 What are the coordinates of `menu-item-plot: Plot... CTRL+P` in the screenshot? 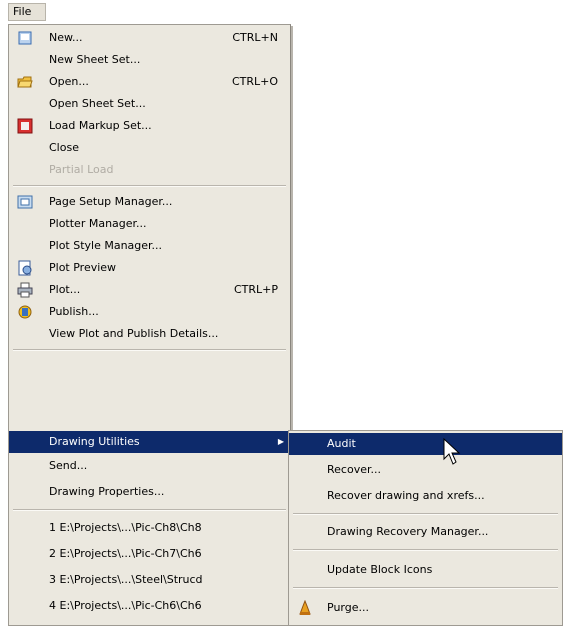 It's located at (149, 290).